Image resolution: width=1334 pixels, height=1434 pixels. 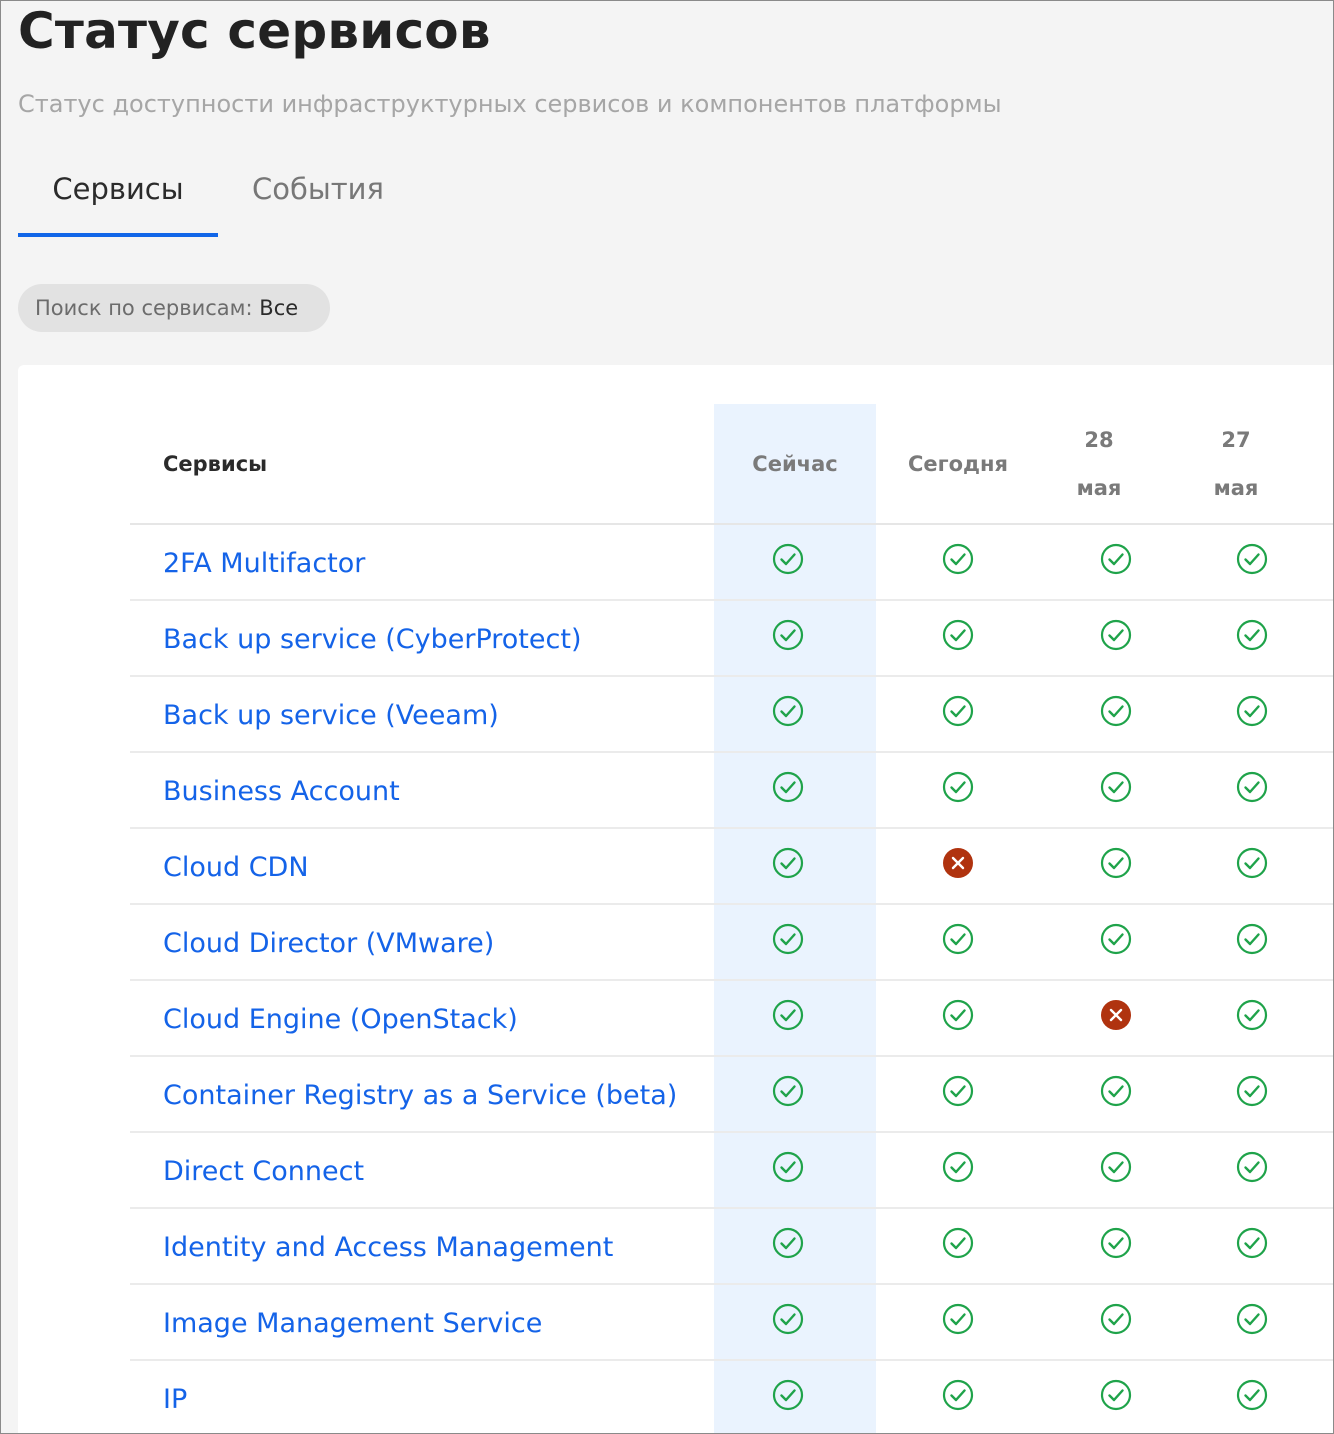 What do you see at coordinates (328, 944) in the screenshot?
I see `service-link: Cloud Director (VMware)` at bounding box center [328, 944].